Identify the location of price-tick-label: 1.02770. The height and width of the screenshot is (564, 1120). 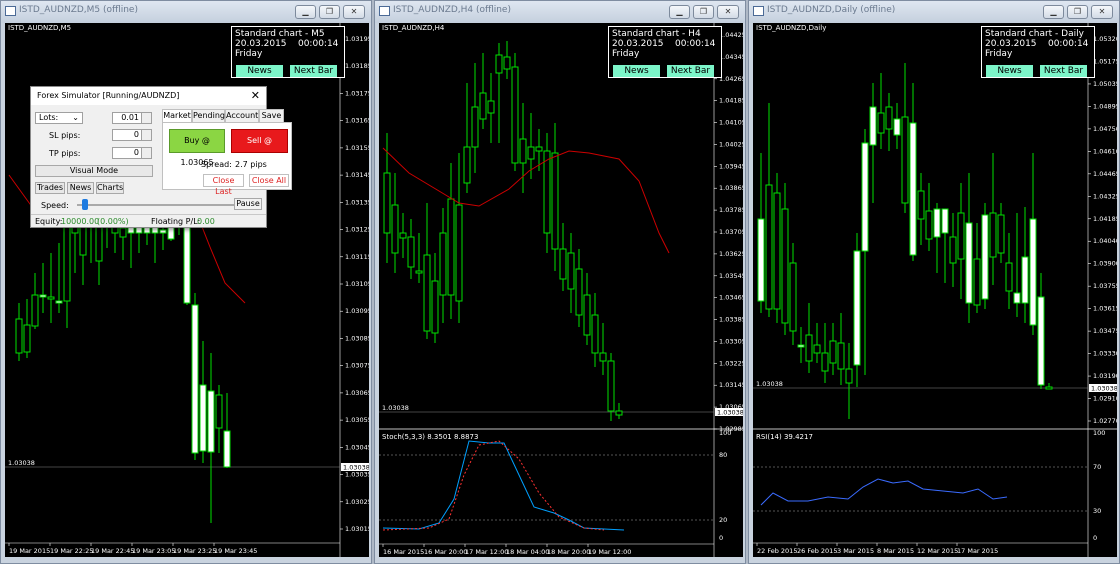
(1105, 421).